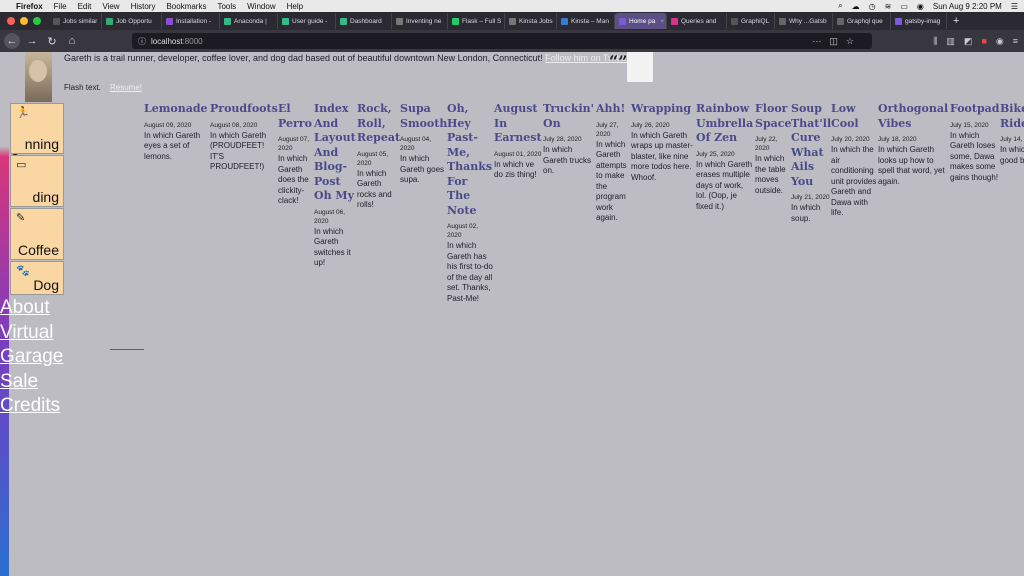 The height and width of the screenshot is (576, 1024). What do you see at coordinates (37, 181) in the screenshot?
I see `nav-card-coding: ▭ ding` at bounding box center [37, 181].